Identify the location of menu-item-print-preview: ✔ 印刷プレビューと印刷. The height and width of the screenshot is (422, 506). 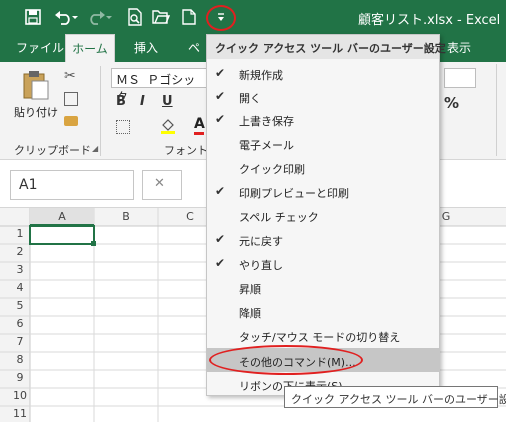
(323, 191).